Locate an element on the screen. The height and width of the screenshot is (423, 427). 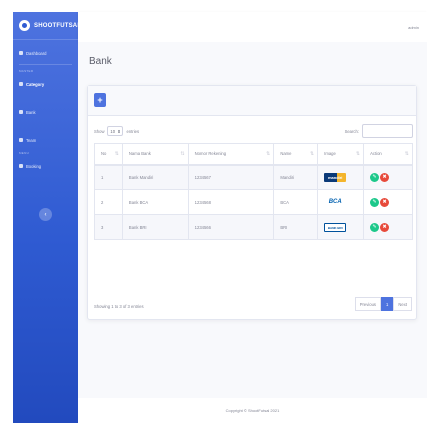
sidebar-toggle-button: ‹ is located at coordinates (45, 214).